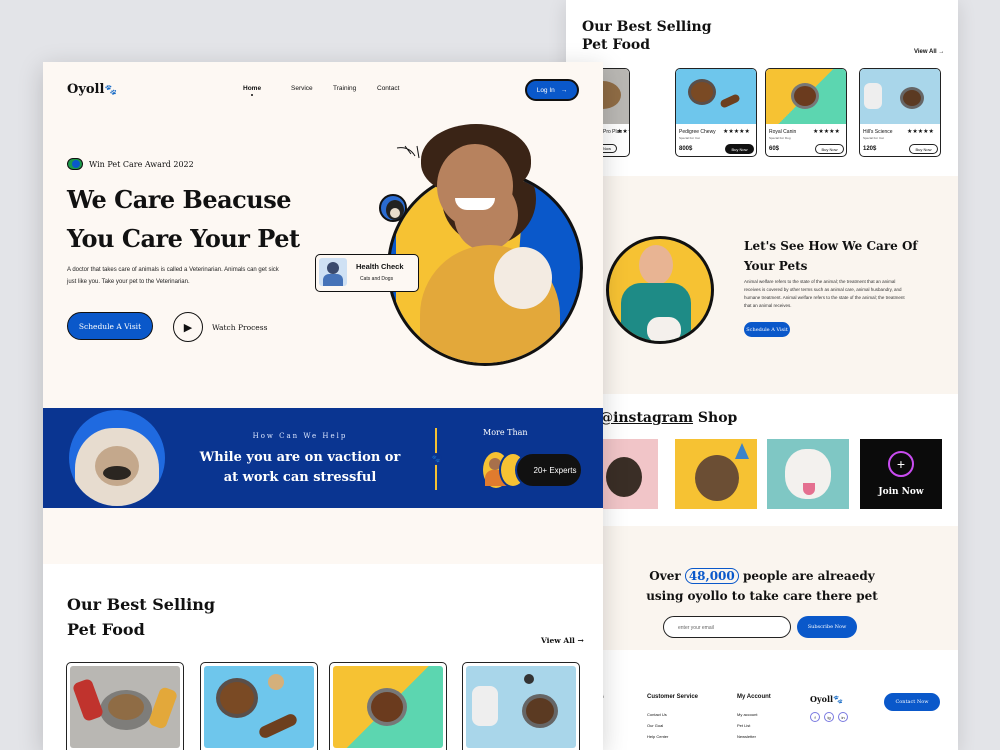 The width and height of the screenshot is (1000, 750). What do you see at coordinates (746, 736) in the screenshot?
I see `footer-link: Newsletter` at bounding box center [746, 736].